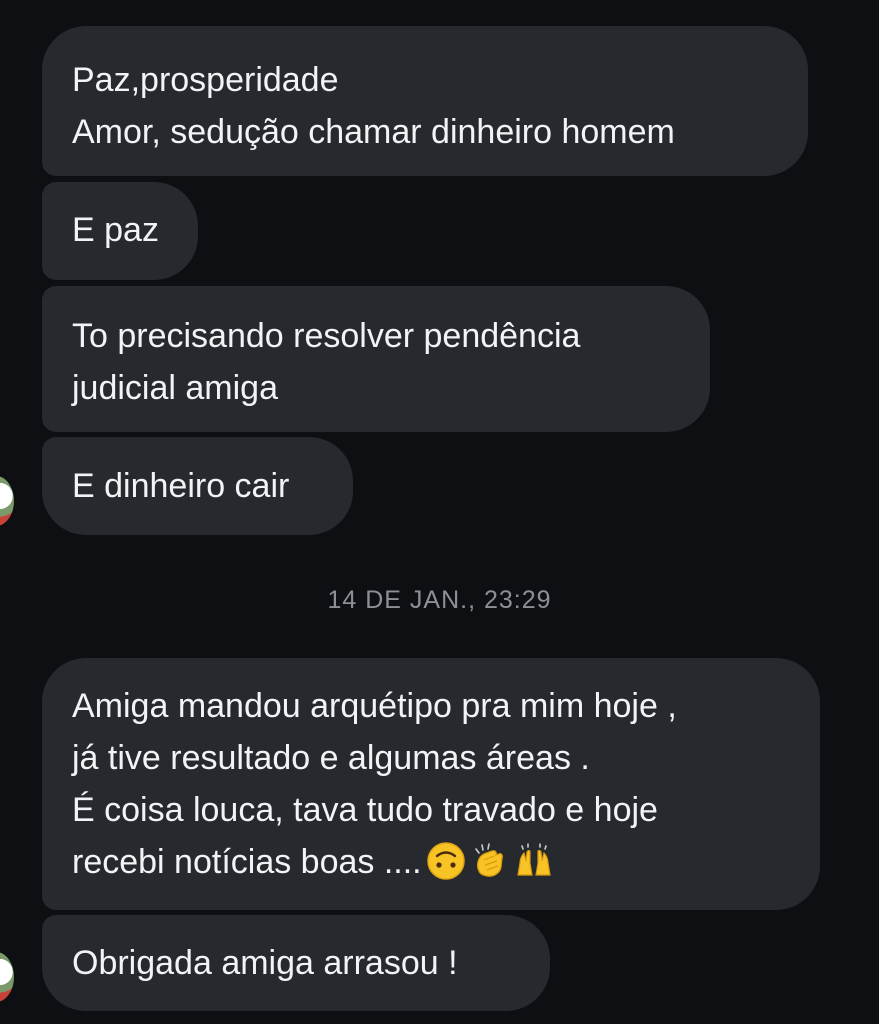 This screenshot has height=1024, width=879. I want to click on message-text: E dinheiro cair, so click(181, 486).